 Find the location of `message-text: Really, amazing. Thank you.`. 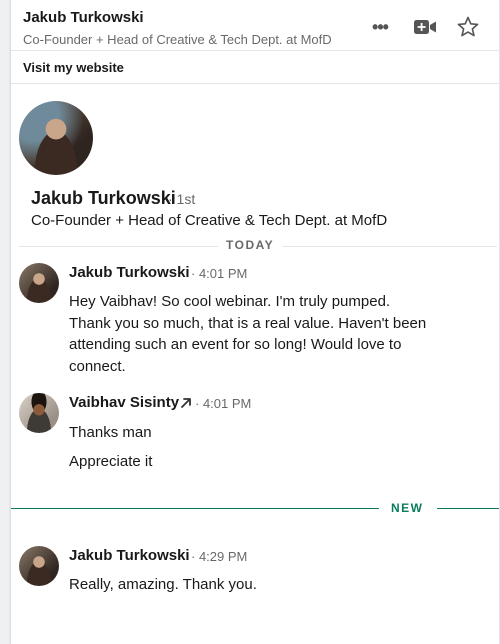

message-text: Really, amazing. Thank you. is located at coordinates (163, 584).